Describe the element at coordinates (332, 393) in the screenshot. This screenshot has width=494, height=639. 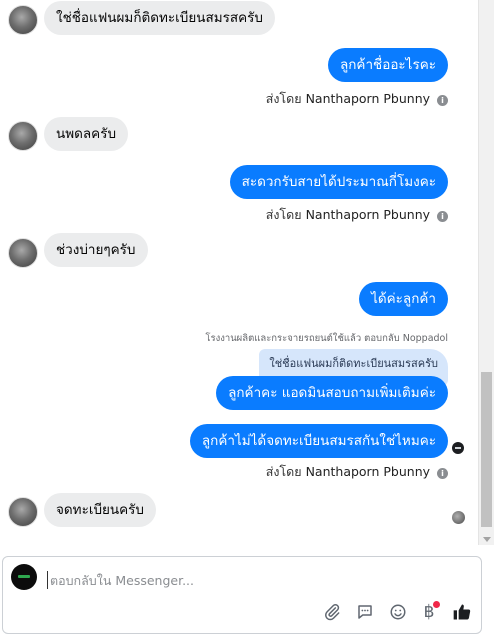
I see `outgoing-message: ลูกค้าคะ แอดมินสอบถามเพิ่มเติมค่ะ` at that location.